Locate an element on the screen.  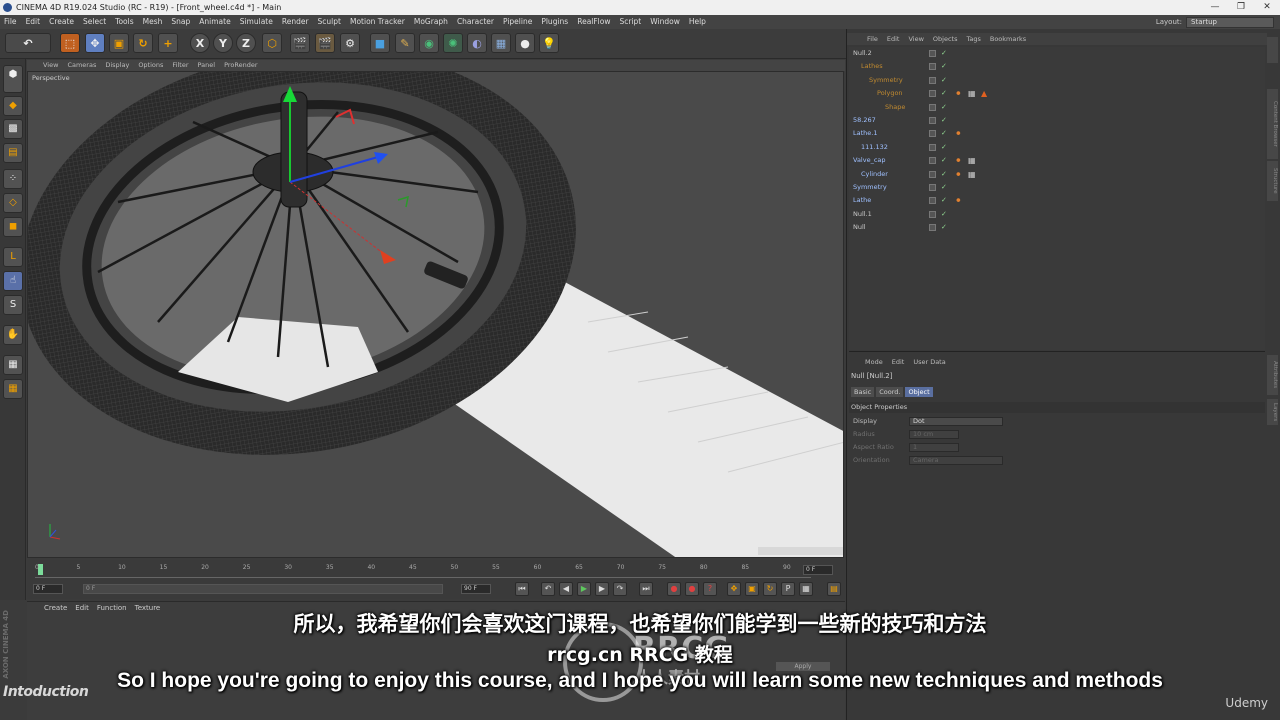
side-tab-structure: Structure is located at coordinates (1272, 181).